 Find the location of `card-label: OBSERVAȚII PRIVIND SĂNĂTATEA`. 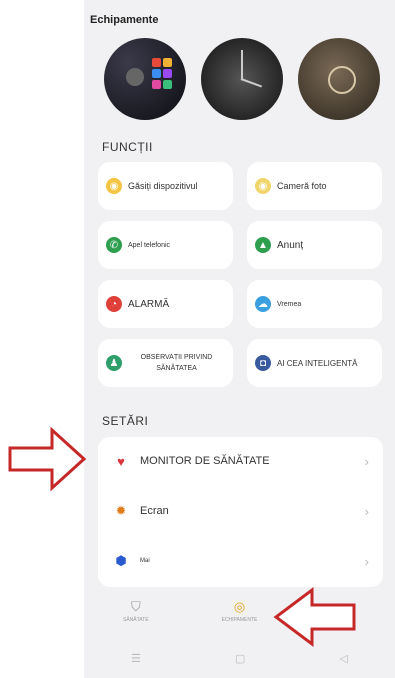

card-label: OBSERVAȚII PRIVIND SĂNĂTATEA is located at coordinates (176, 362).